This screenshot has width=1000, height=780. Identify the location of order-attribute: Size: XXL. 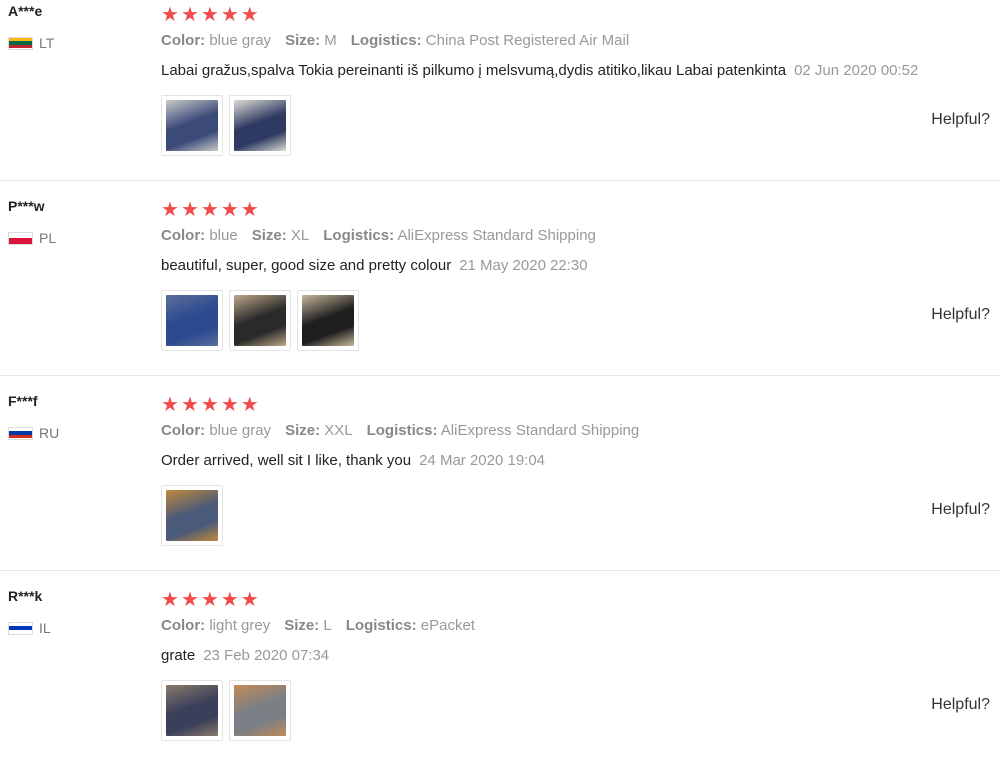
(319, 430).